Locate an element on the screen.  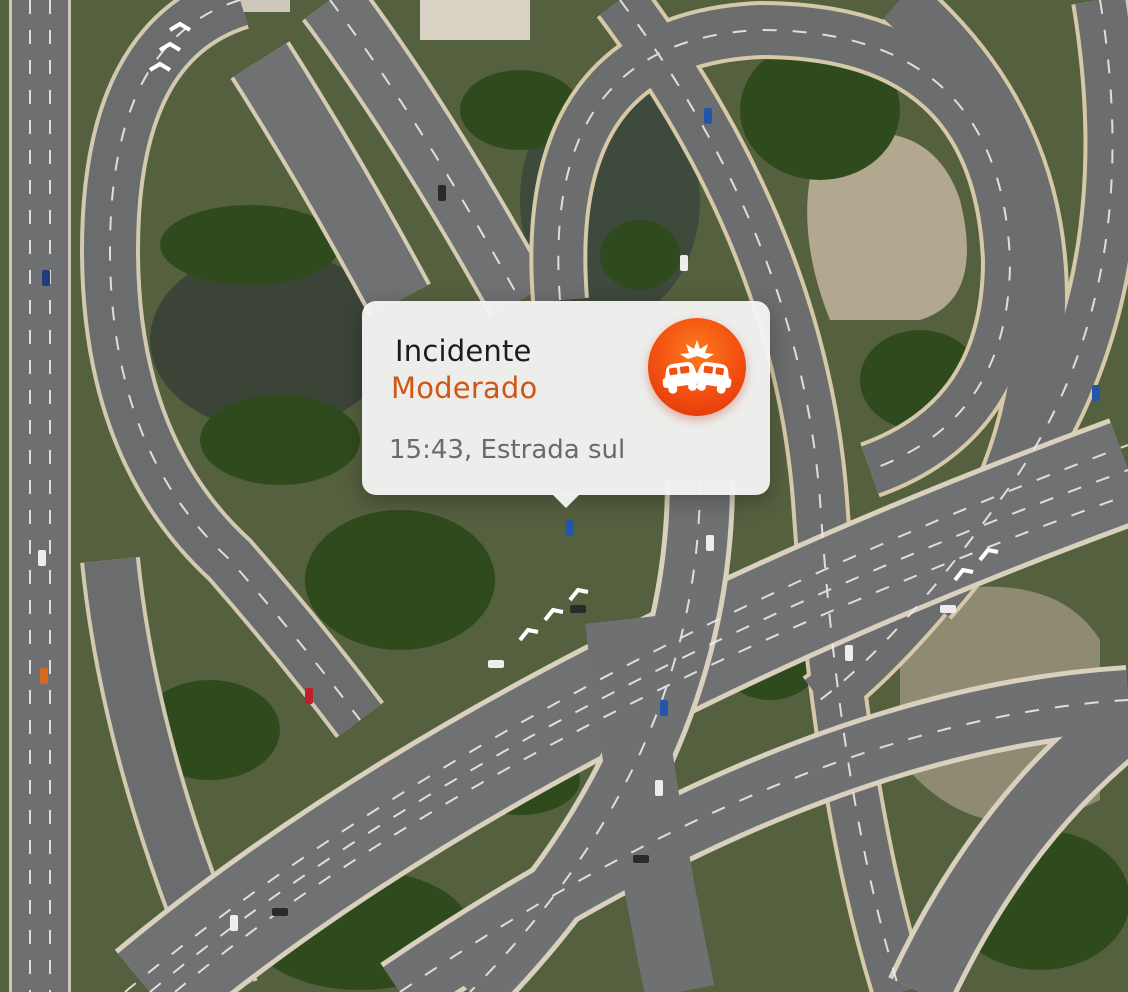
incident-badge is located at coordinates (697, 367).